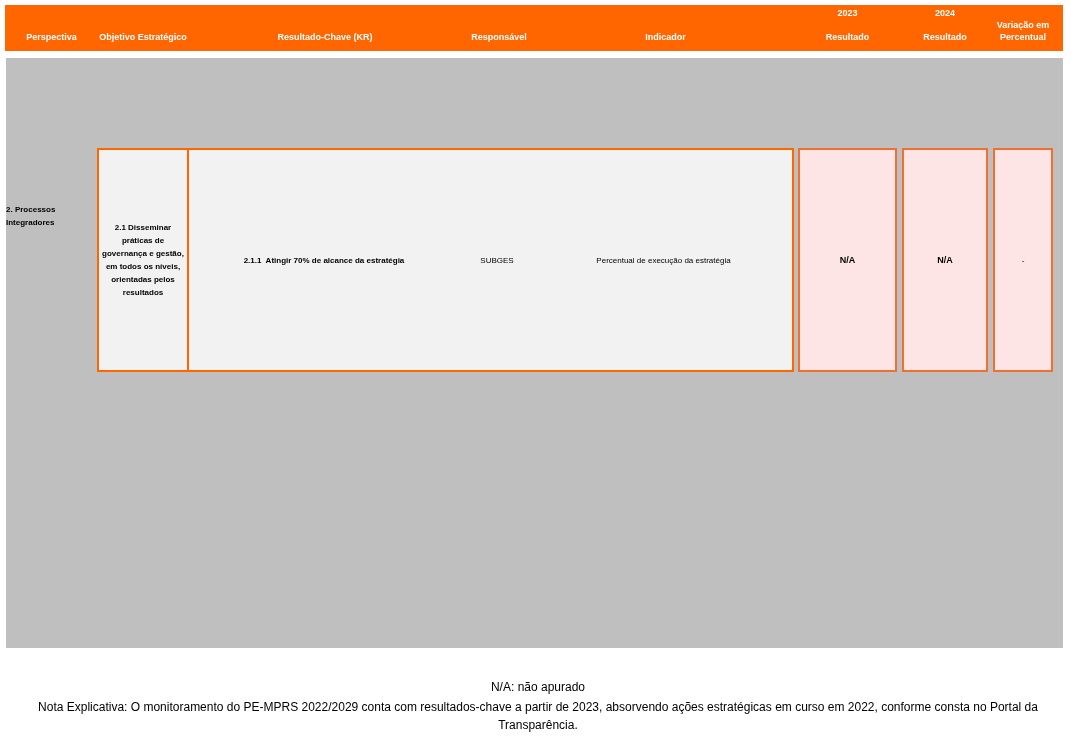 The height and width of the screenshot is (744, 1071). What do you see at coordinates (324, 260) in the screenshot?
I see `key-result-text: 2.1.1 Atingir 70% de alcance da estratégia` at bounding box center [324, 260].